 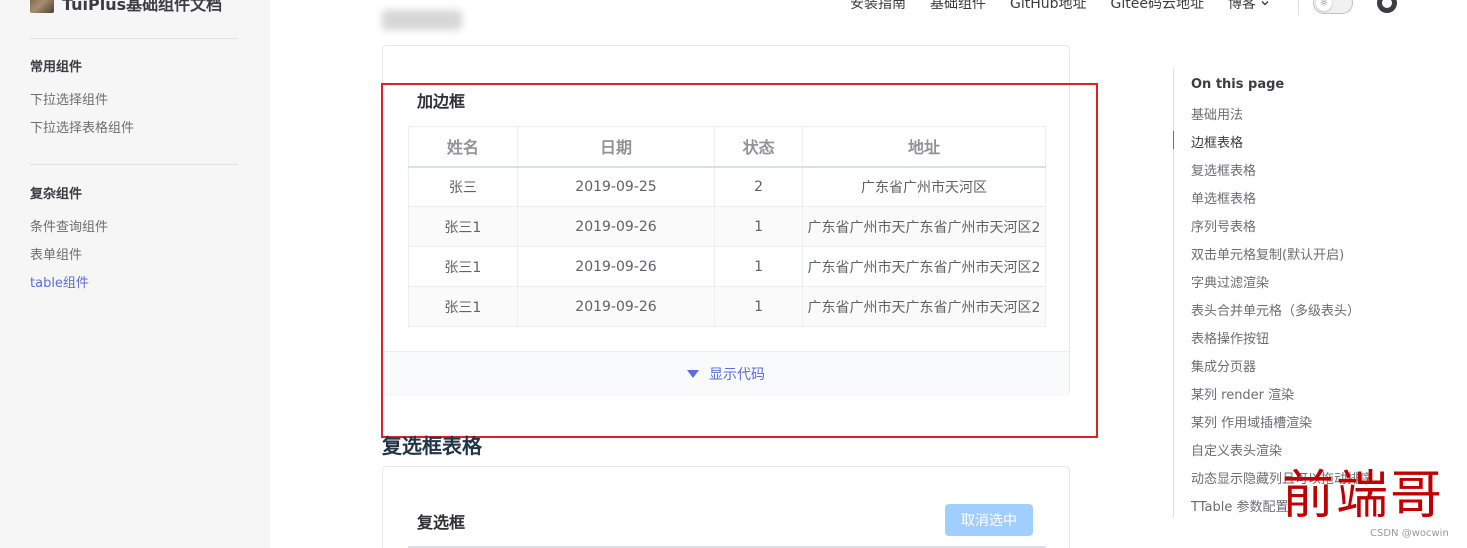 What do you see at coordinates (69, 98) in the screenshot?
I see `sidebar-item-select: 下拉选择组件` at bounding box center [69, 98].